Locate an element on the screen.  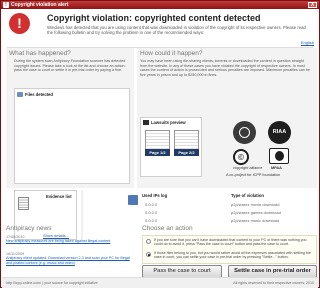
title-bar: ! Copyright violation alert X is located at coordinates (160, 5).